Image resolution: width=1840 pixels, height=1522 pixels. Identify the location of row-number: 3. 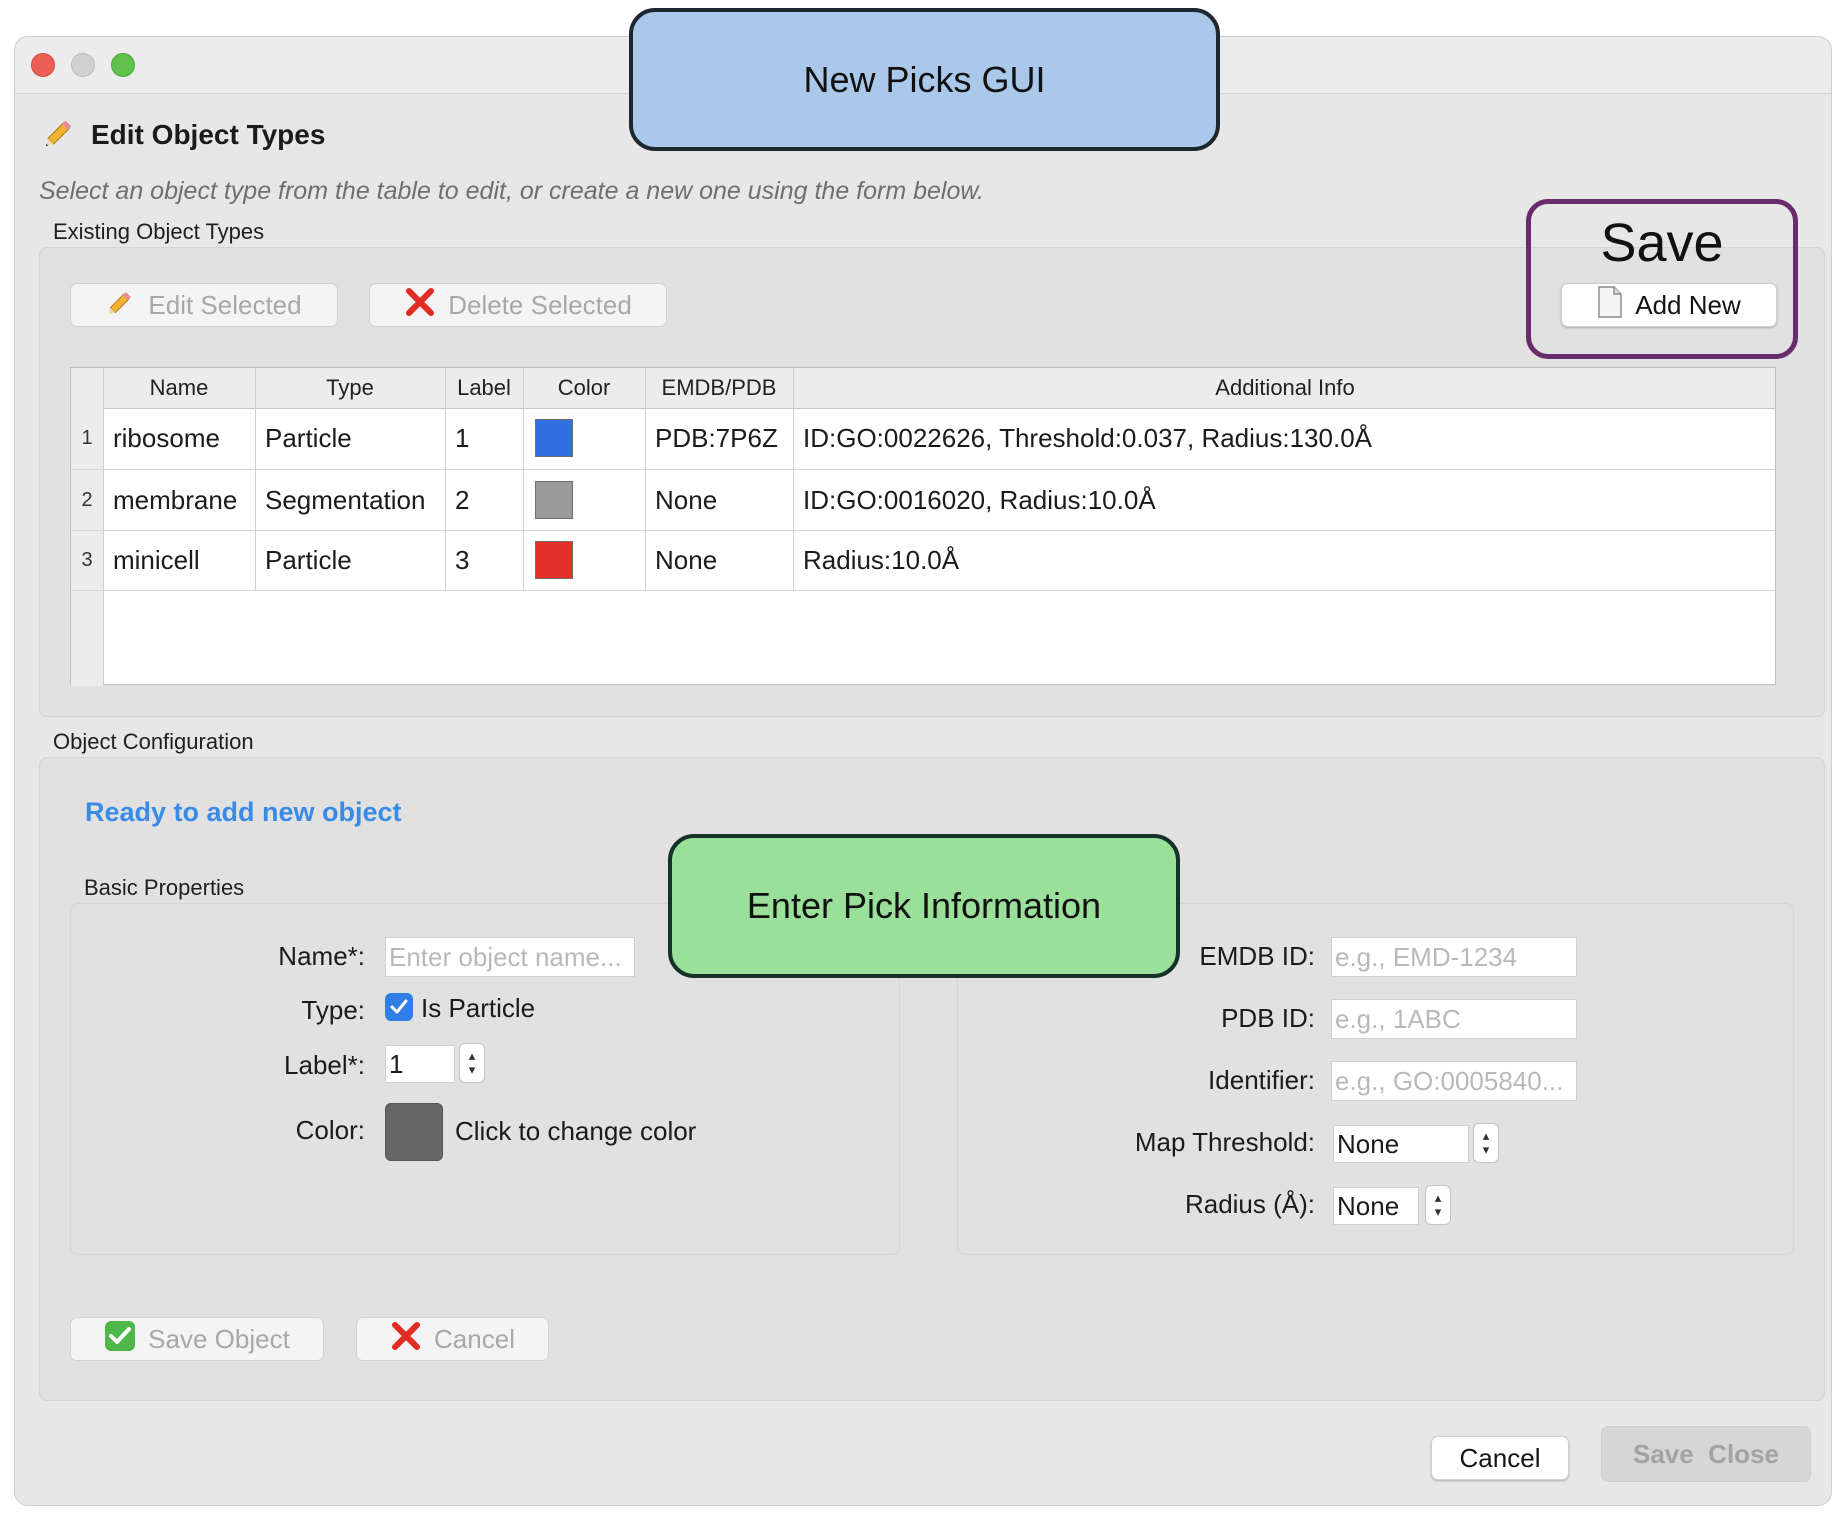
(87, 560).